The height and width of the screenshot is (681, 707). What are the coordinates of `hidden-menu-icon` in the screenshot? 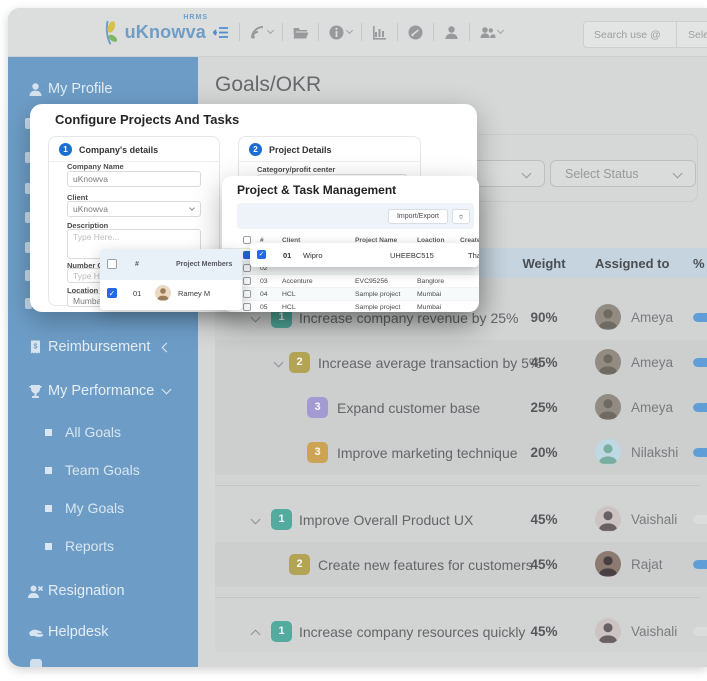 It's located at (36, 663).